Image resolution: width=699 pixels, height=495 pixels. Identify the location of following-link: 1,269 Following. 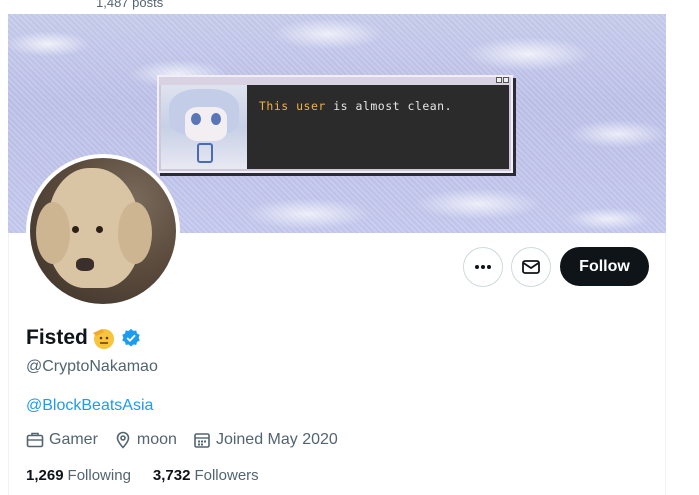
(78, 475).